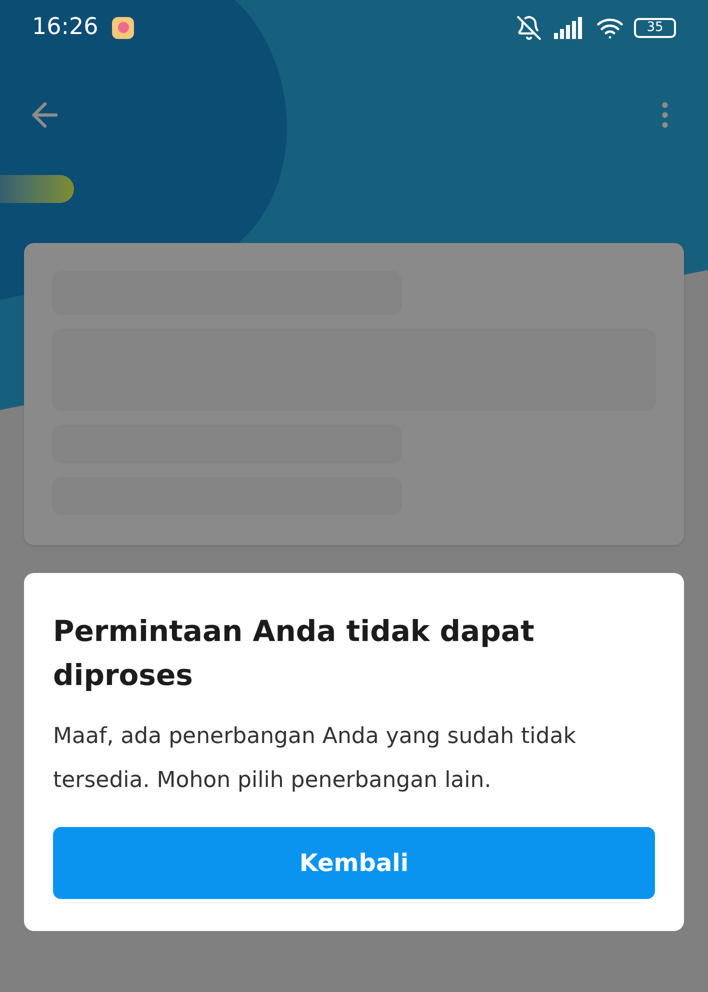  I want to click on battery-icon: 35, so click(655, 28).